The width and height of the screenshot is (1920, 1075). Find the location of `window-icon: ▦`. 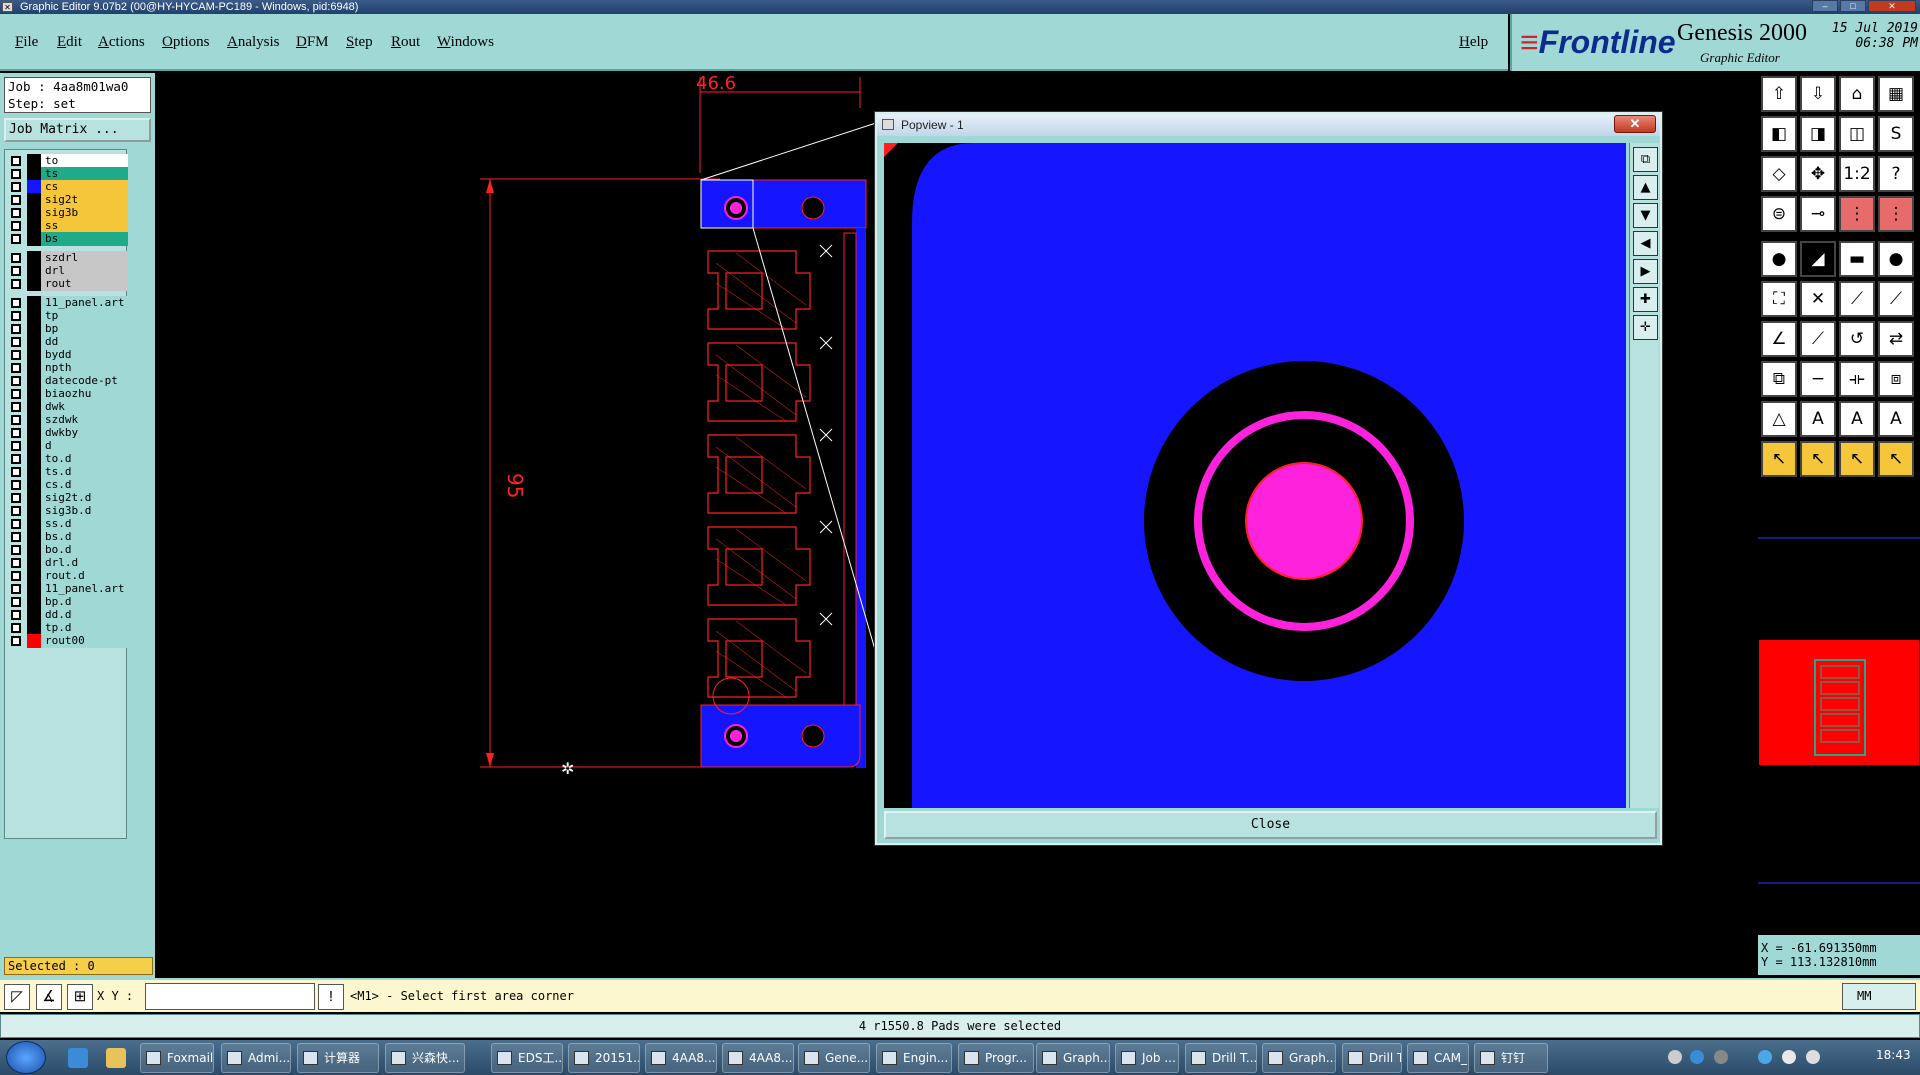

window-icon: ▦ is located at coordinates (1896, 94).